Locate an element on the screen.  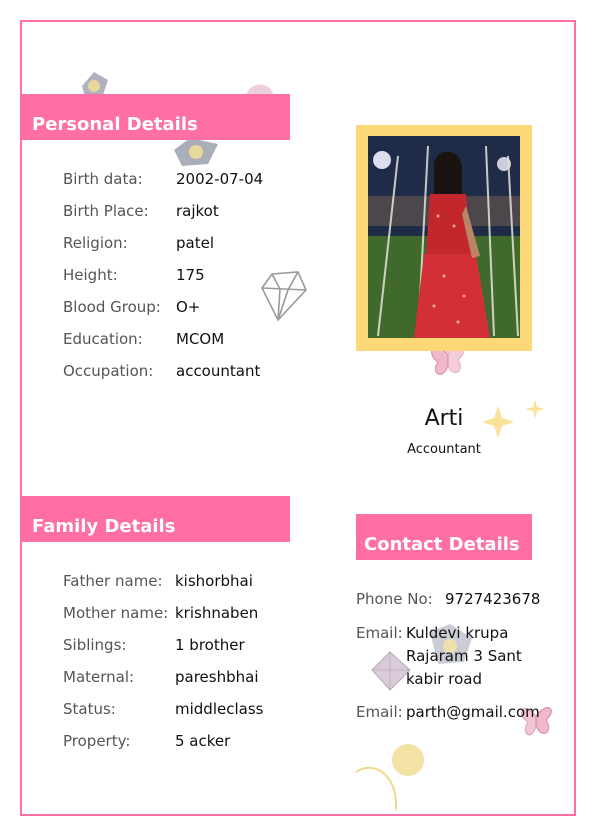
profile-photo-frame is located at coordinates (444, 238).